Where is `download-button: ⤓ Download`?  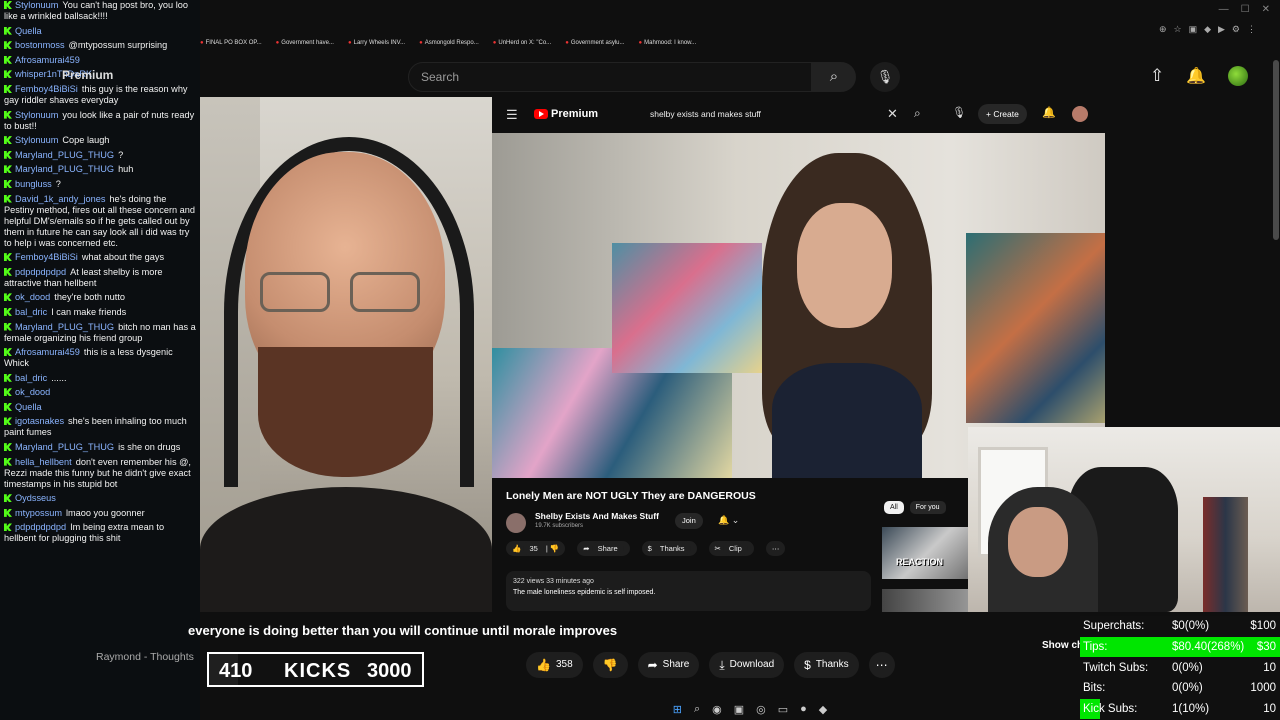
download-button: ⤓ Download is located at coordinates (747, 665).